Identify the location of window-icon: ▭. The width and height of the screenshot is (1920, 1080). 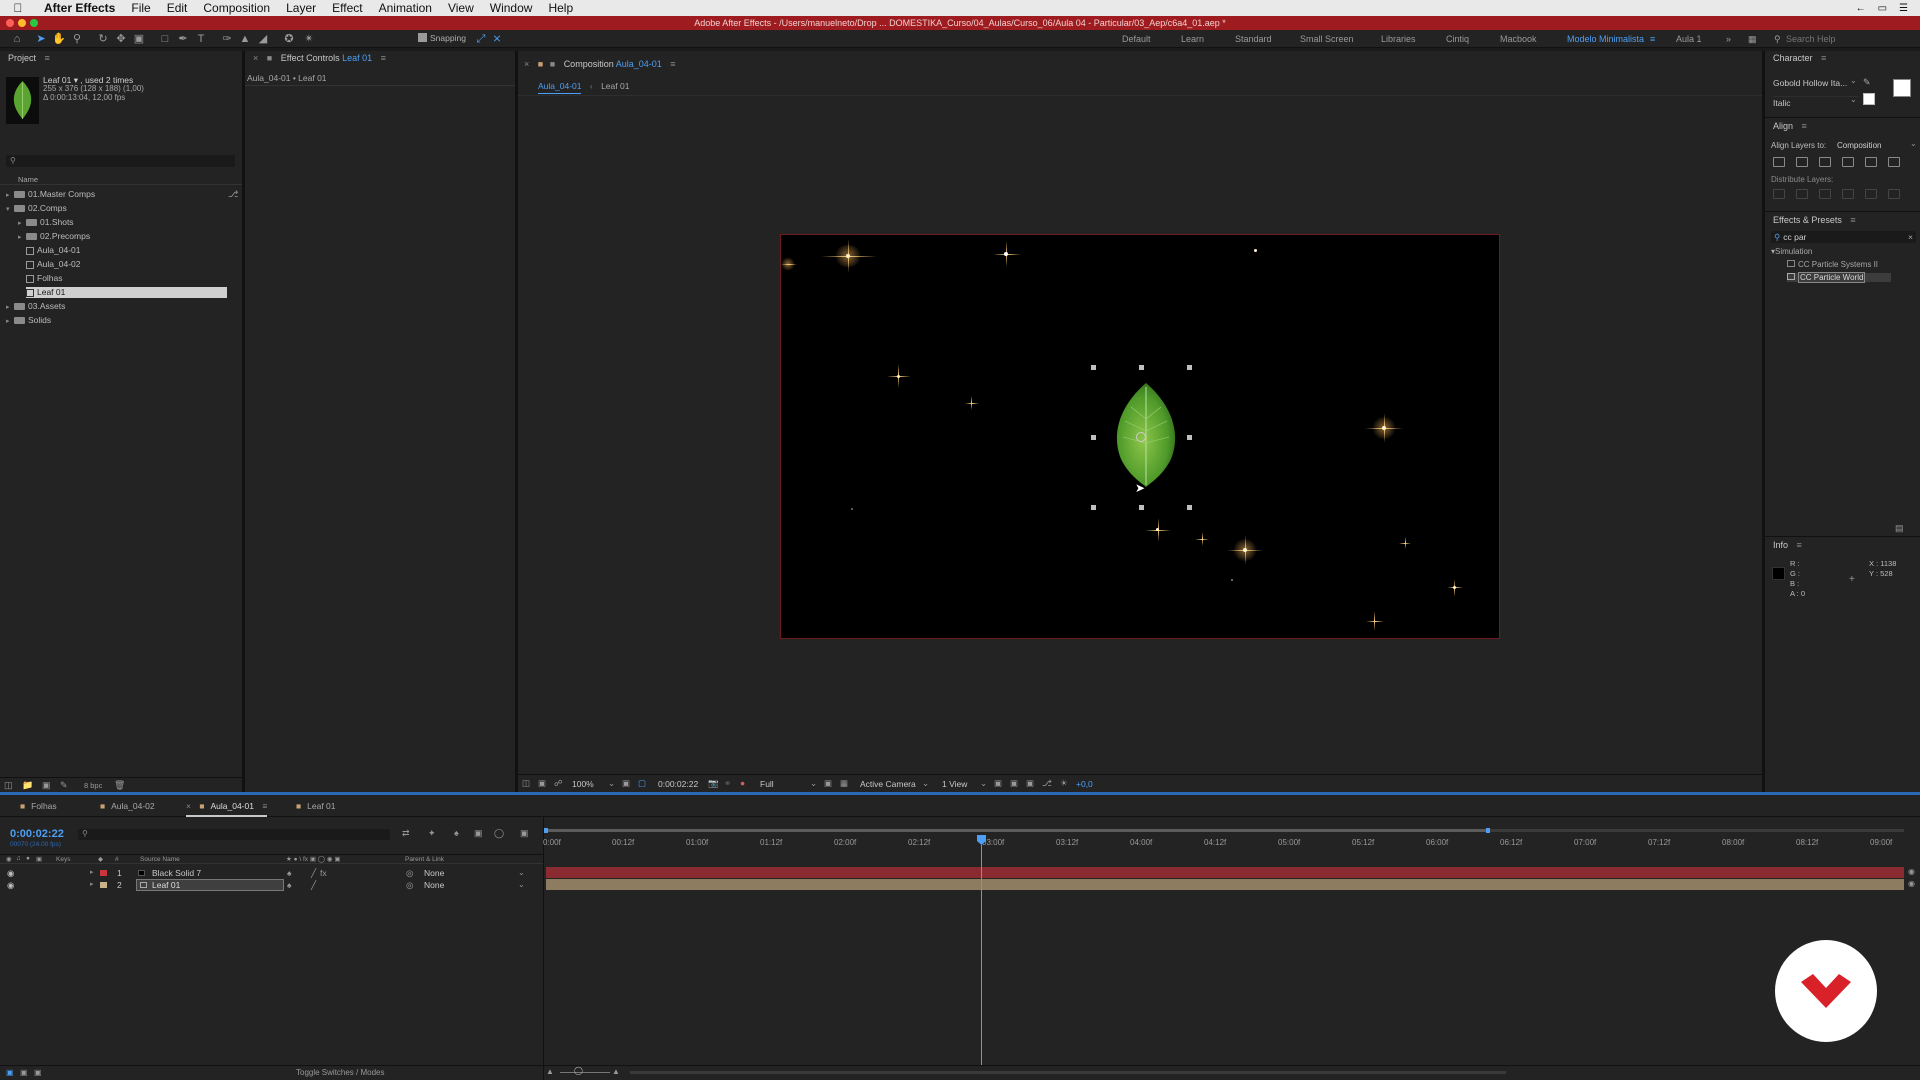
(1882, 8).